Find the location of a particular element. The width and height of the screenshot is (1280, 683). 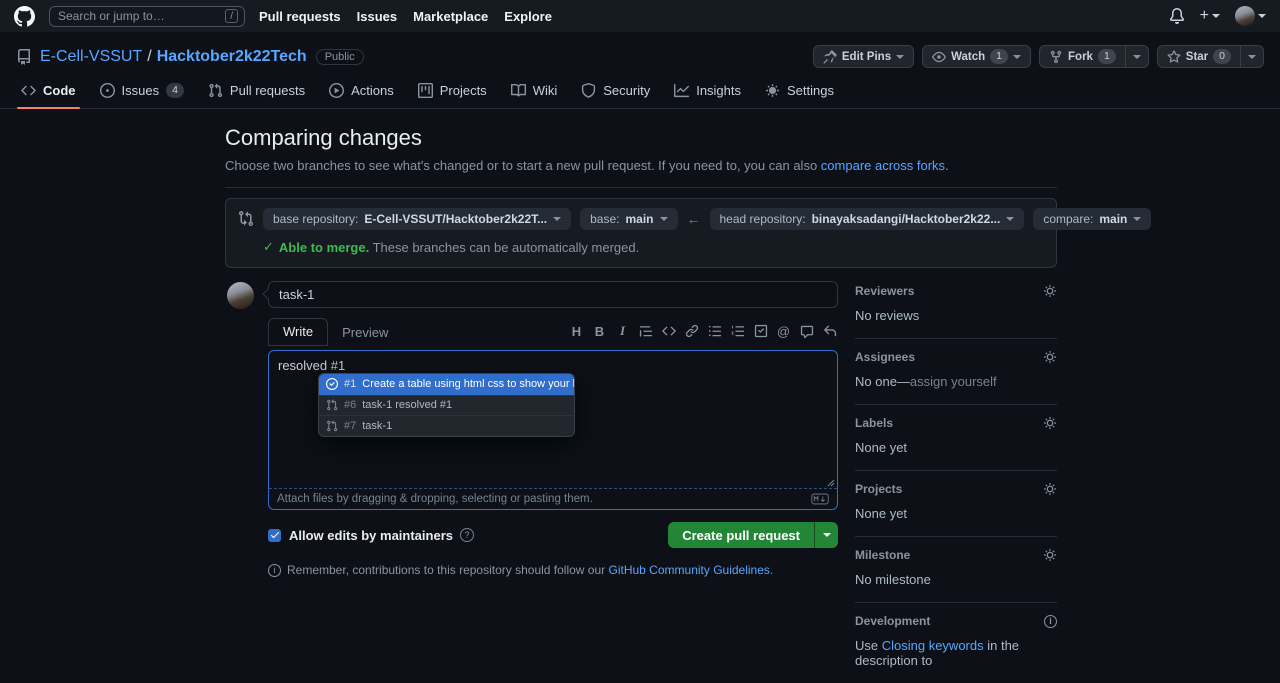

tab-settings: Settings is located at coordinates (799, 92).